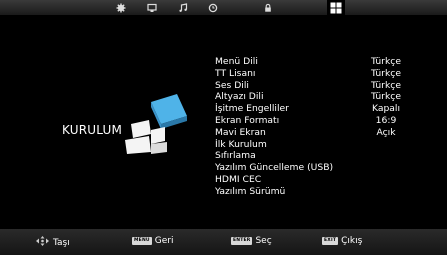 Image resolution: width=447 pixels, height=255 pixels. I want to click on menu-key-icon: MENU, so click(142, 241).